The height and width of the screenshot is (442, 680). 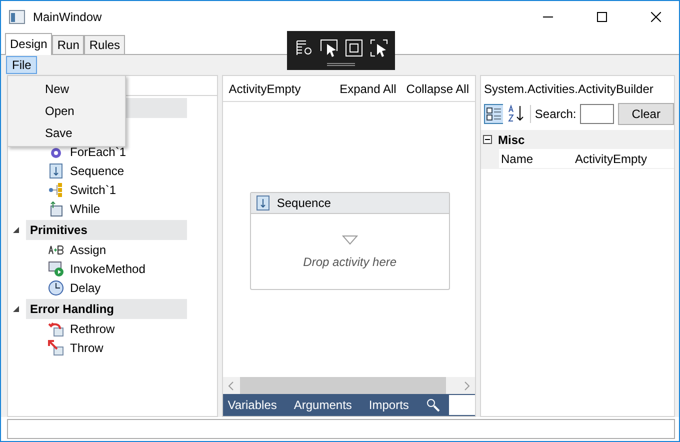 What do you see at coordinates (56, 328) in the screenshot?
I see `rethrow-icon` at bounding box center [56, 328].